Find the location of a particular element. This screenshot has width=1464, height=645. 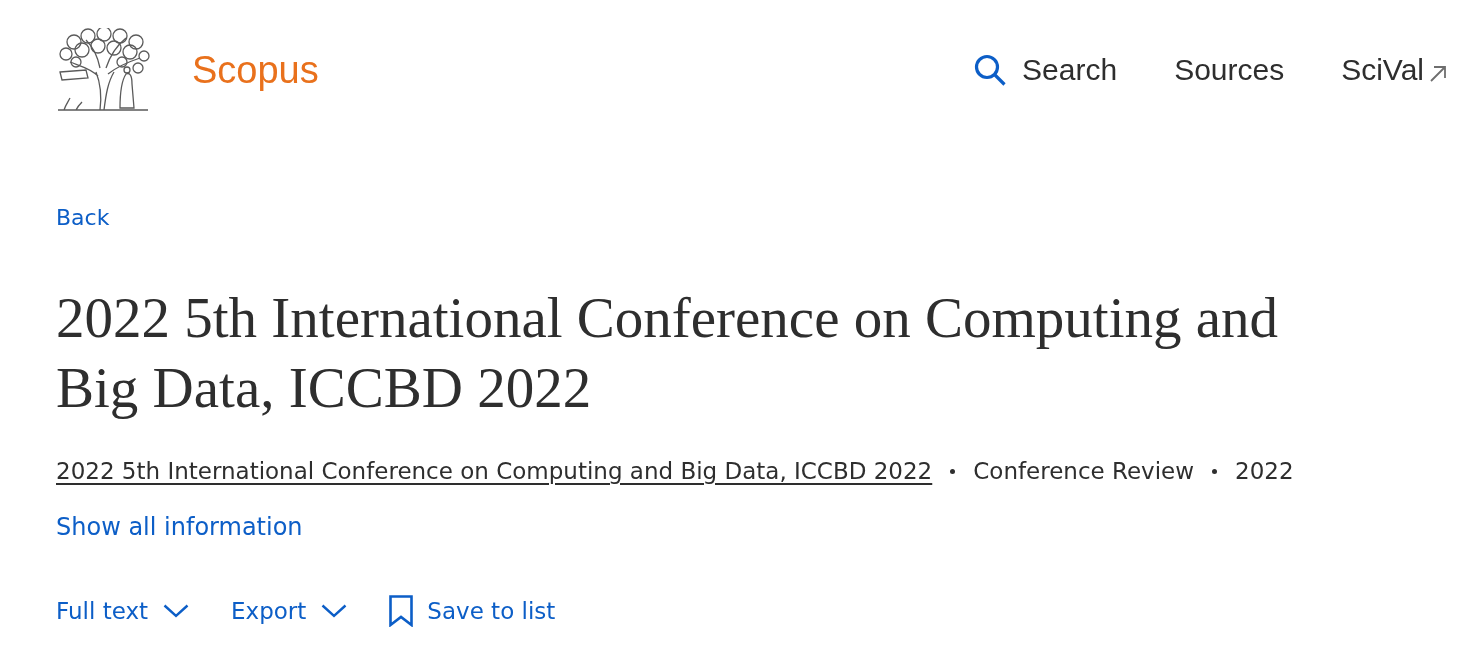

document-type: Conference Review is located at coordinates (1084, 471).